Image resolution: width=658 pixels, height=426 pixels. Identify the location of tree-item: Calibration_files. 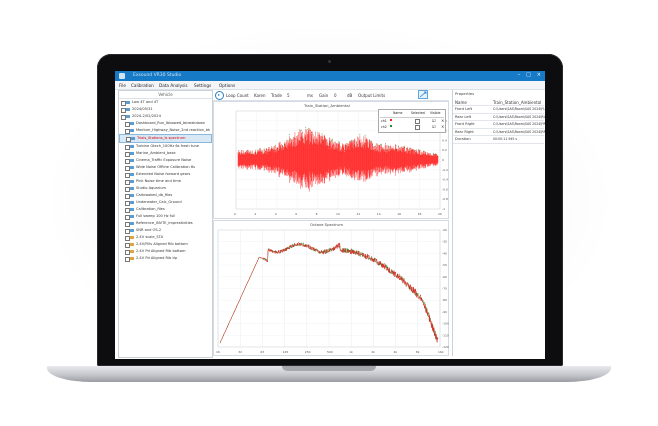
(165, 209).